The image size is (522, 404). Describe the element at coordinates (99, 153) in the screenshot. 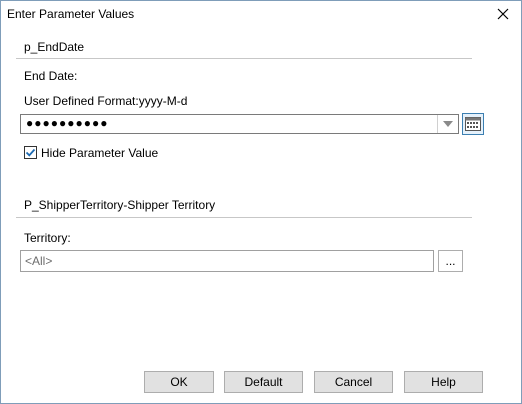

I see `hide-parameter-label: Hide Parameter Value` at that location.